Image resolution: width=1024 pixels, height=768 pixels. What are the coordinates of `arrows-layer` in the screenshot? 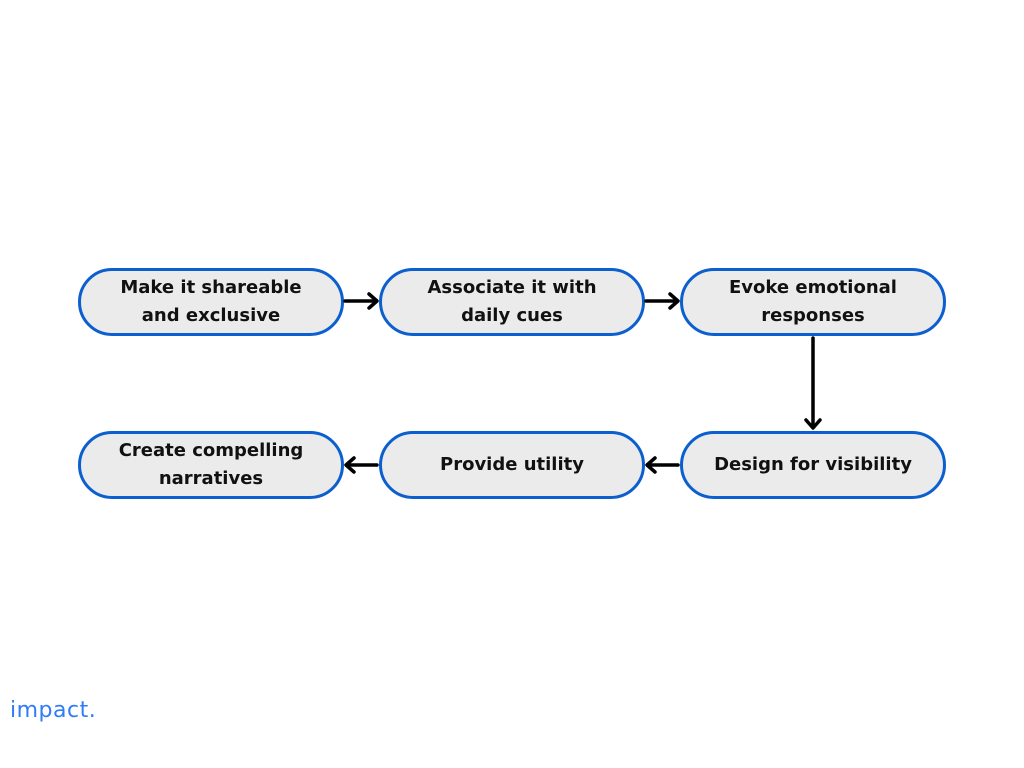 It's located at (582, 383).